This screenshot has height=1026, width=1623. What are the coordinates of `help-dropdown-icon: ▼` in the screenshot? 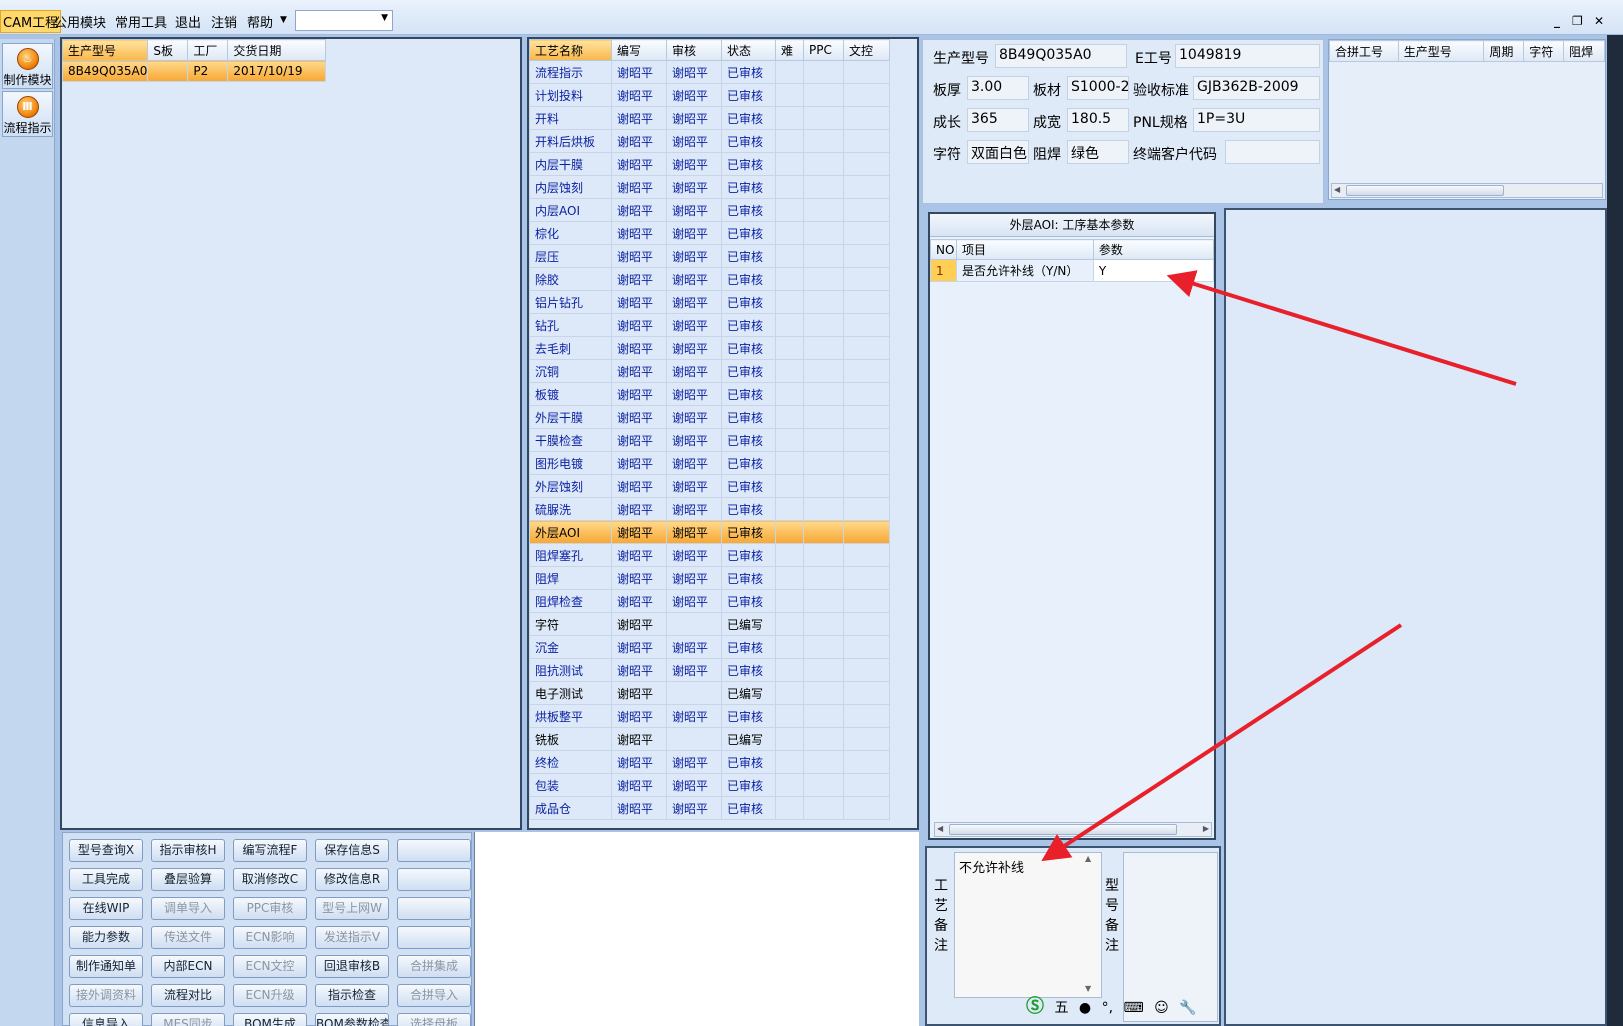 It's located at (283, 20).